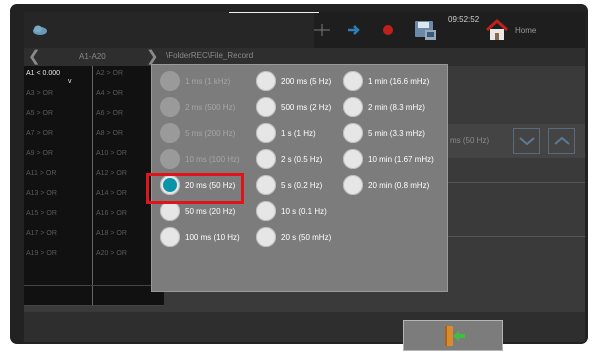 This screenshot has height=351, width=598. Describe the element at coordinates (401, 159) in the screenshot. I see `option-label: 10 min (1.67 mHz)` at that location.